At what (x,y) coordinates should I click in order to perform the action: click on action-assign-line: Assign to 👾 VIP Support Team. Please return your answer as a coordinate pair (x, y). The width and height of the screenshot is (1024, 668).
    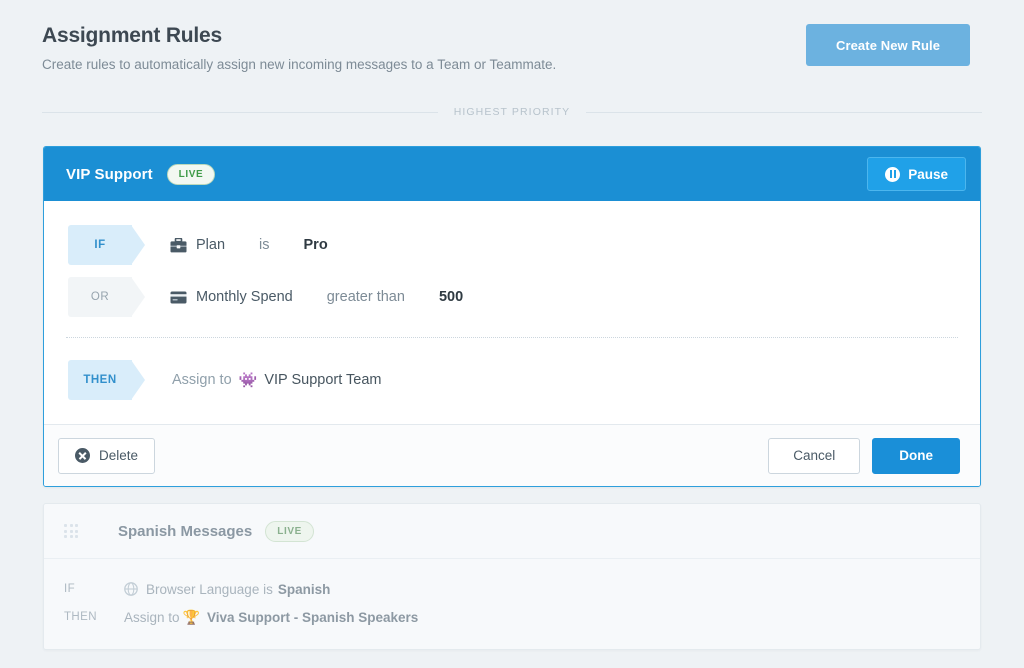
    Looking at the image, I should click on (277, 380).